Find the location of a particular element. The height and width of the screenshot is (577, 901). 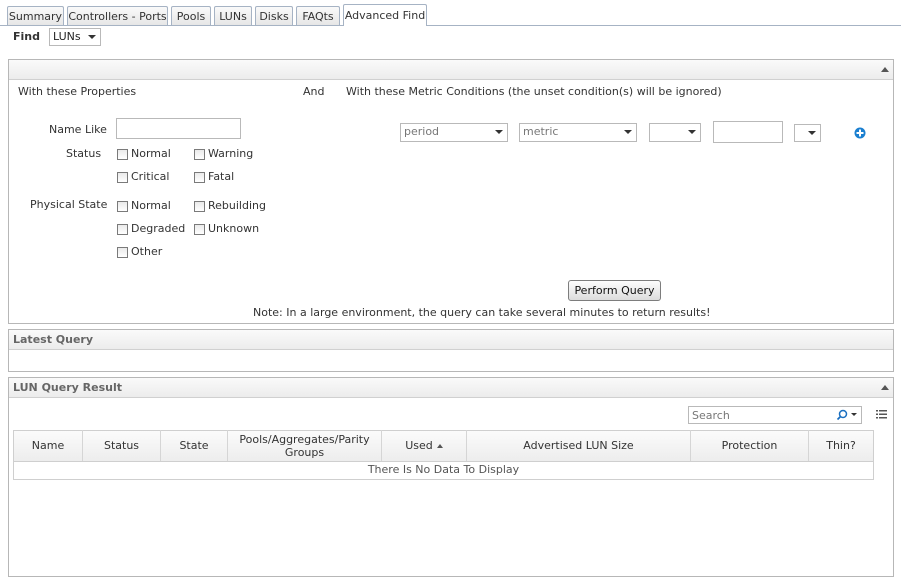

lun-query-result-header: LUN Query Result is located at coordinates (451, 388).